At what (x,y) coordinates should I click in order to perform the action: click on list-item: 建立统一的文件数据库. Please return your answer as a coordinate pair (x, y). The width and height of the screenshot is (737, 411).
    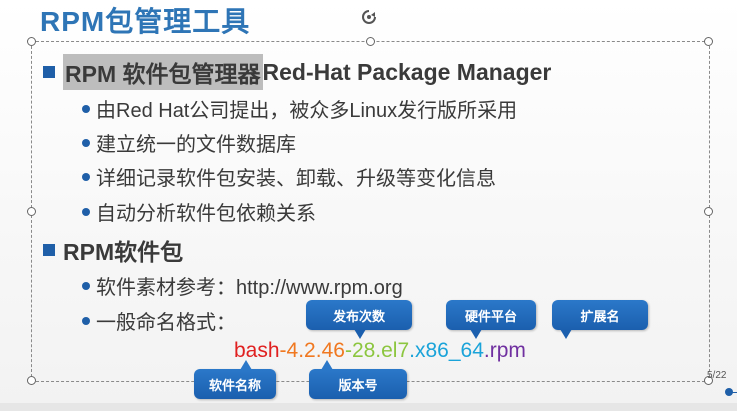
    Looking at the image, I should click on (189, 142).